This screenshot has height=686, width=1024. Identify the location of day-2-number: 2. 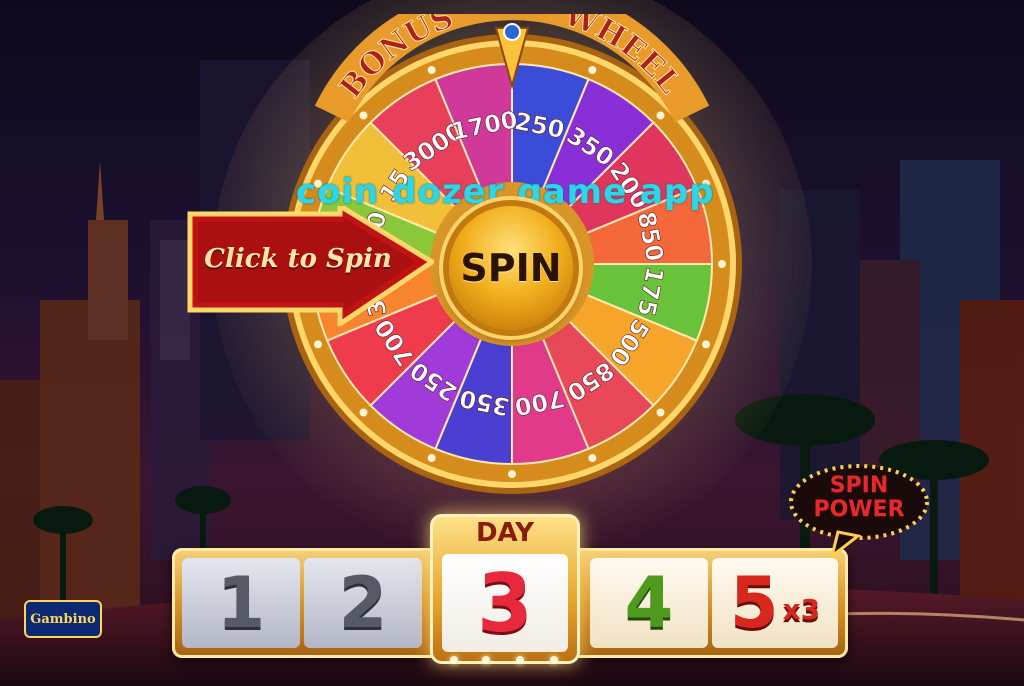
(363, 603).